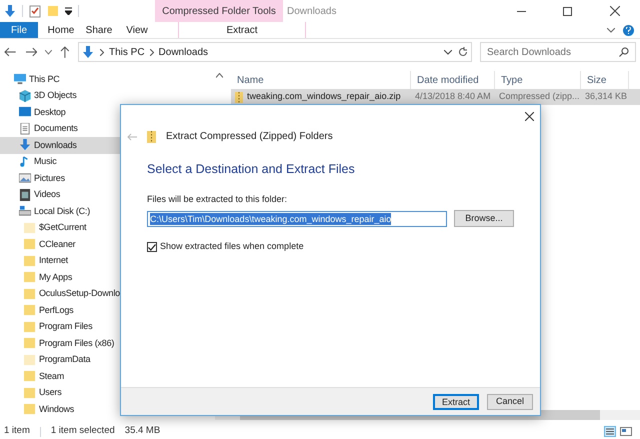  I want to click on table-cell-text: 4/13/2018 8:40 AM, so click(453, 97).